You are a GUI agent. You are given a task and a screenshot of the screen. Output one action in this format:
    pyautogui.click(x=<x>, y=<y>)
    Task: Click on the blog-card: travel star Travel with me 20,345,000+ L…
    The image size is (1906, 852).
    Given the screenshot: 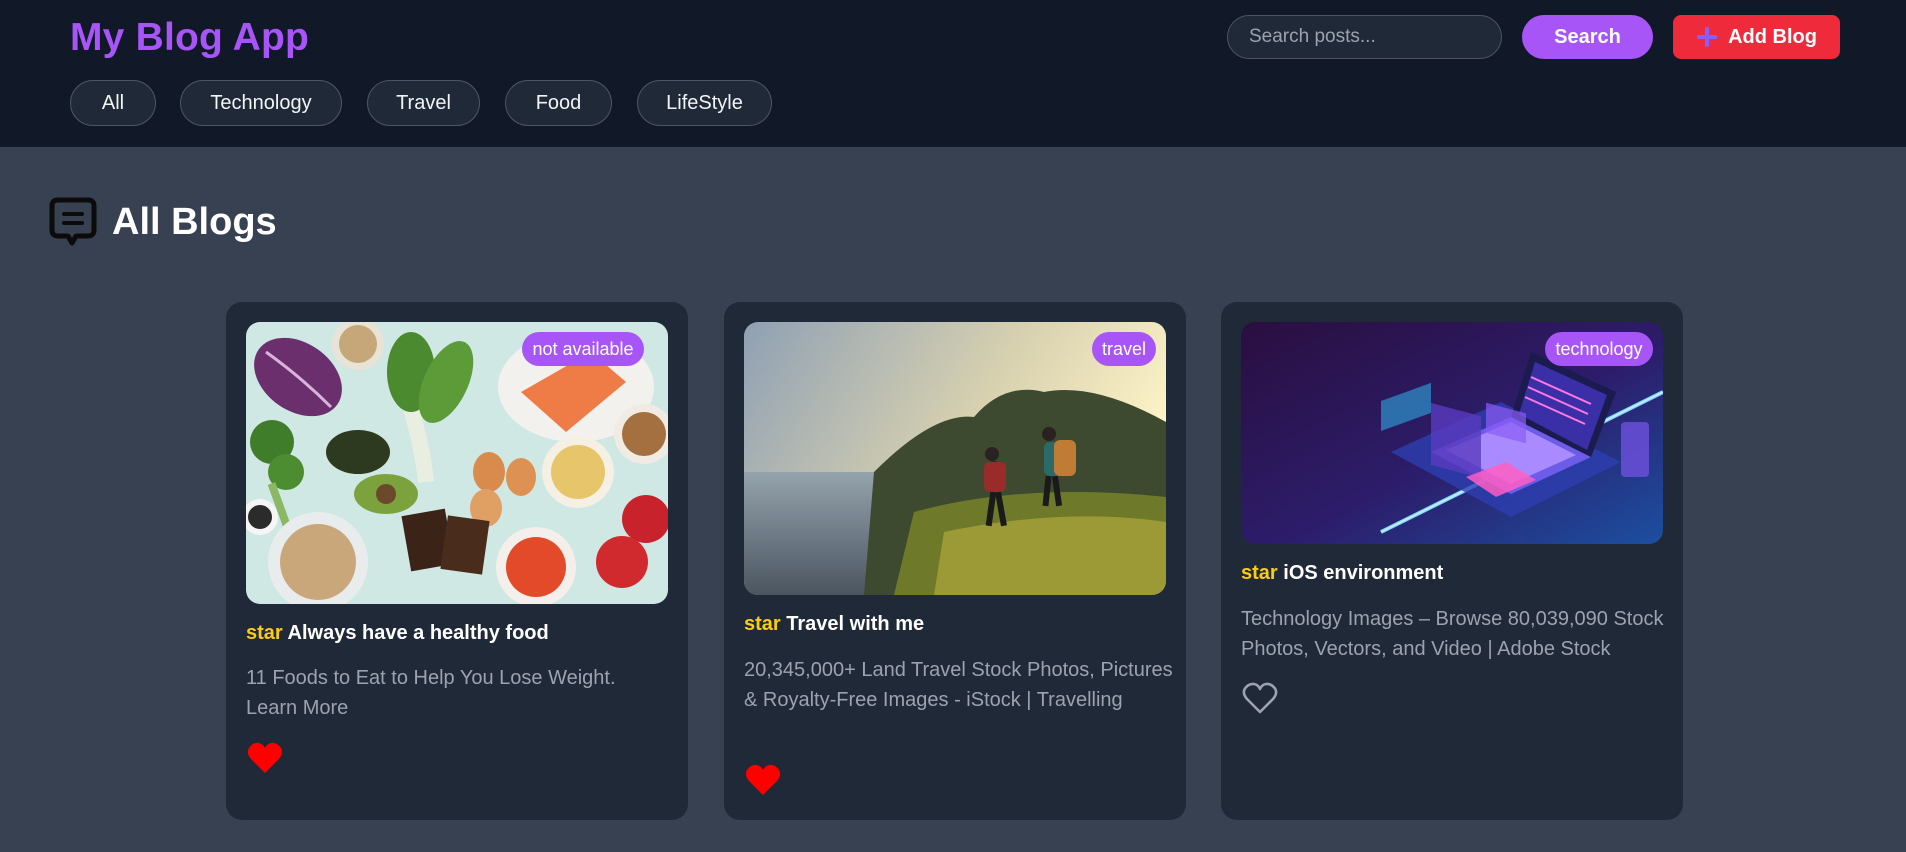 What is the action you would take?
    pyautogui.click(x=955, y=561)
    